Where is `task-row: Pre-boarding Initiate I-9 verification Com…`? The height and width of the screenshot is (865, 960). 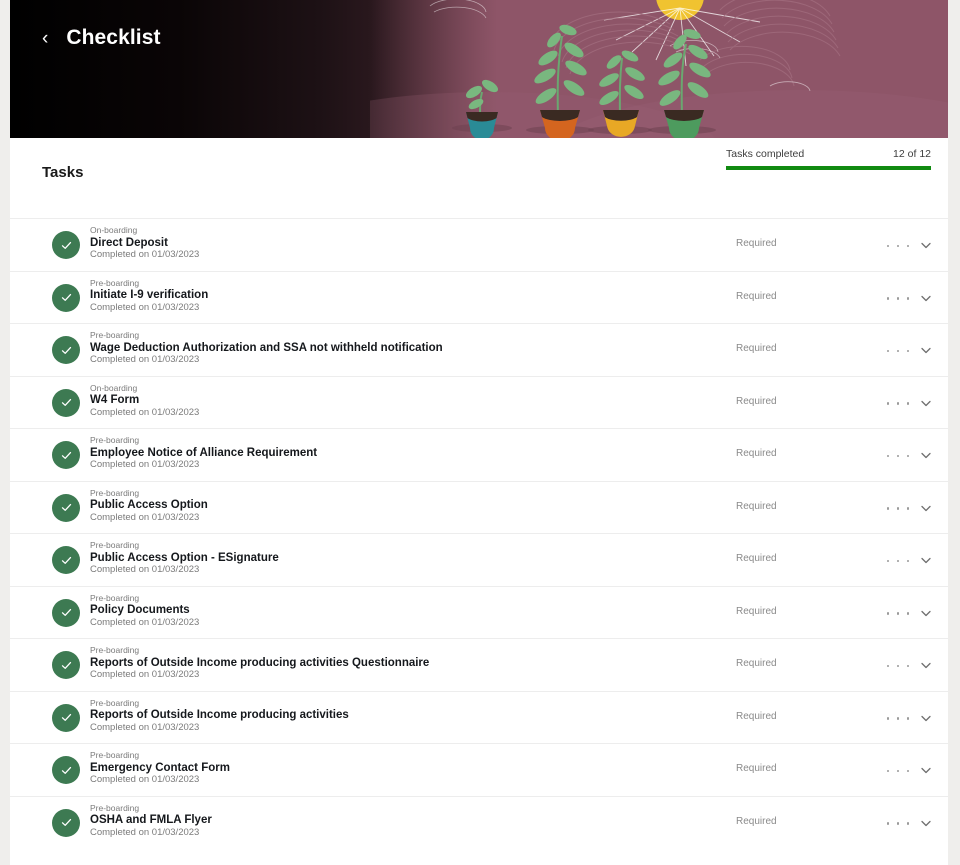 task-row: Pre-boarding Initiate I-9 verification Com… is located at coordinates (479, 296).